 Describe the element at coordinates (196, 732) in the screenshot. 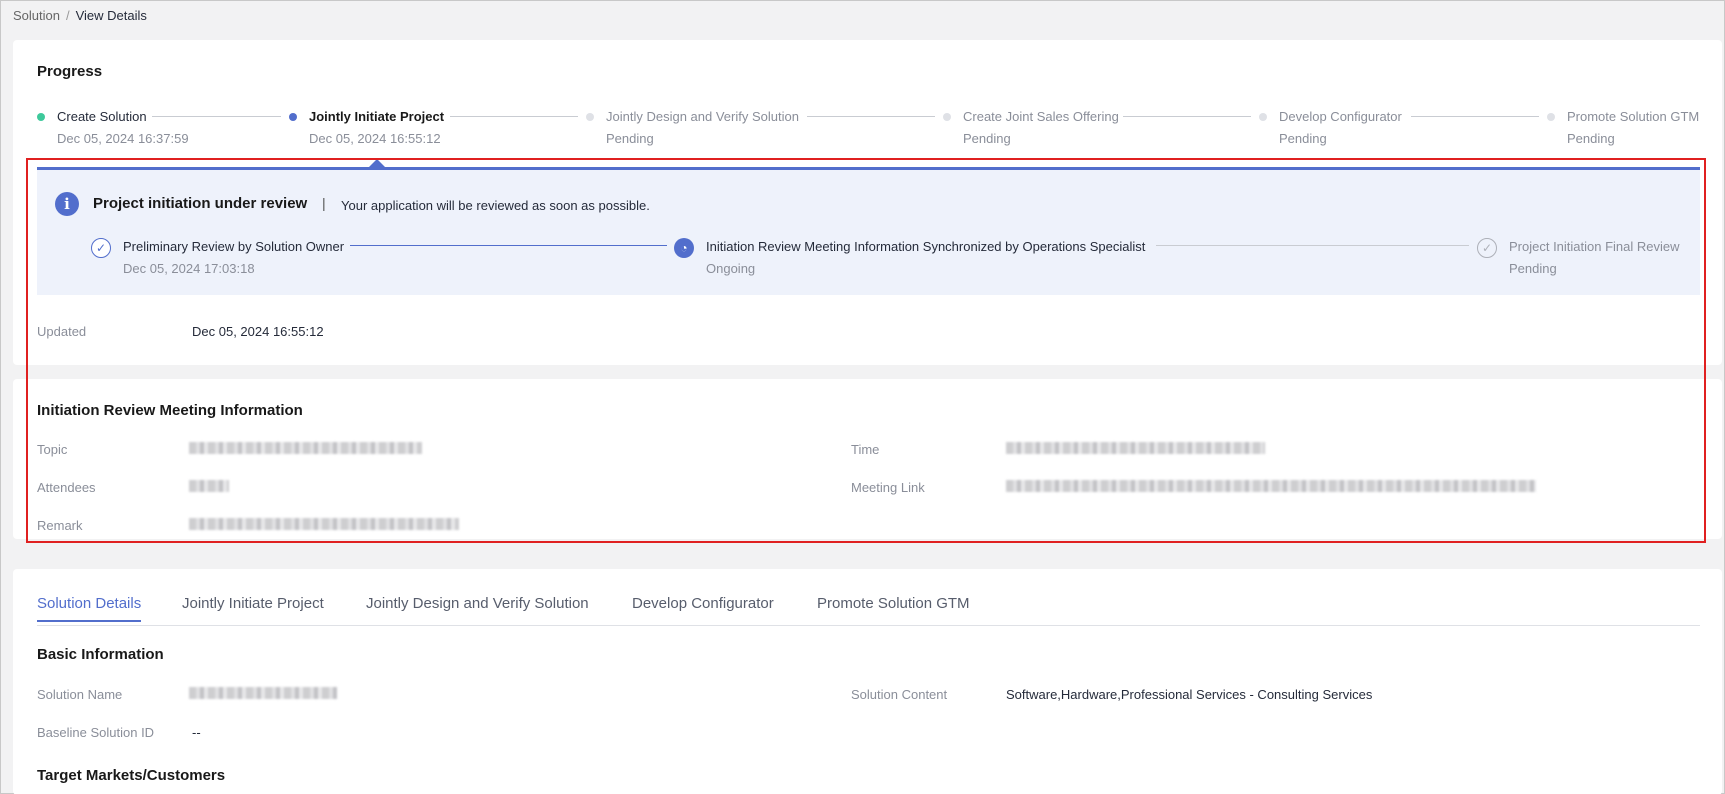

I see `baseline-id-value: --` at that location.